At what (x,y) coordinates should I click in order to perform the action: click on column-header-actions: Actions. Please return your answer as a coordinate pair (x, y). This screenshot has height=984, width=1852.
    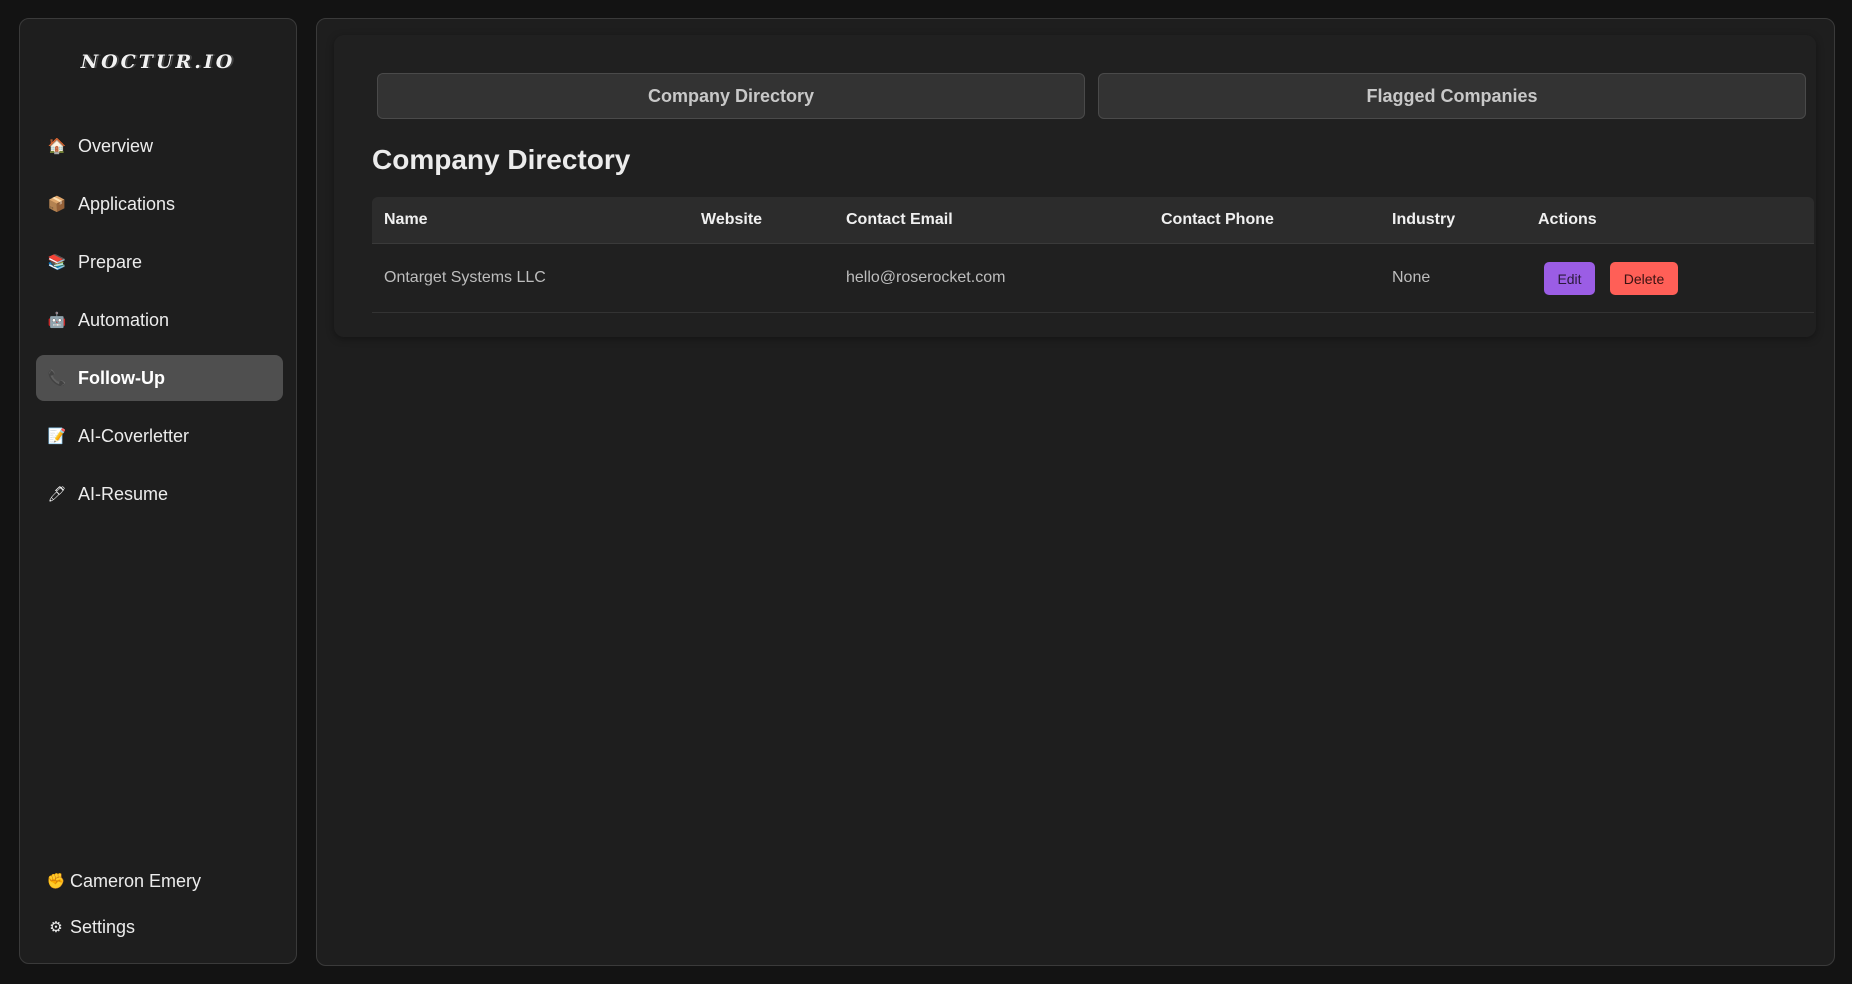
    Looking at the image, I should click on (1567, 219).